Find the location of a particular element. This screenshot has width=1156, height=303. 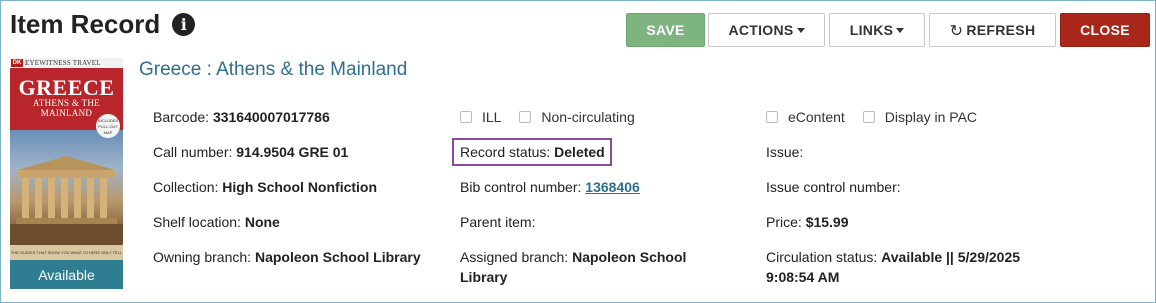

issue-control-field: Issue control number: is located at coordinates (833, 187).